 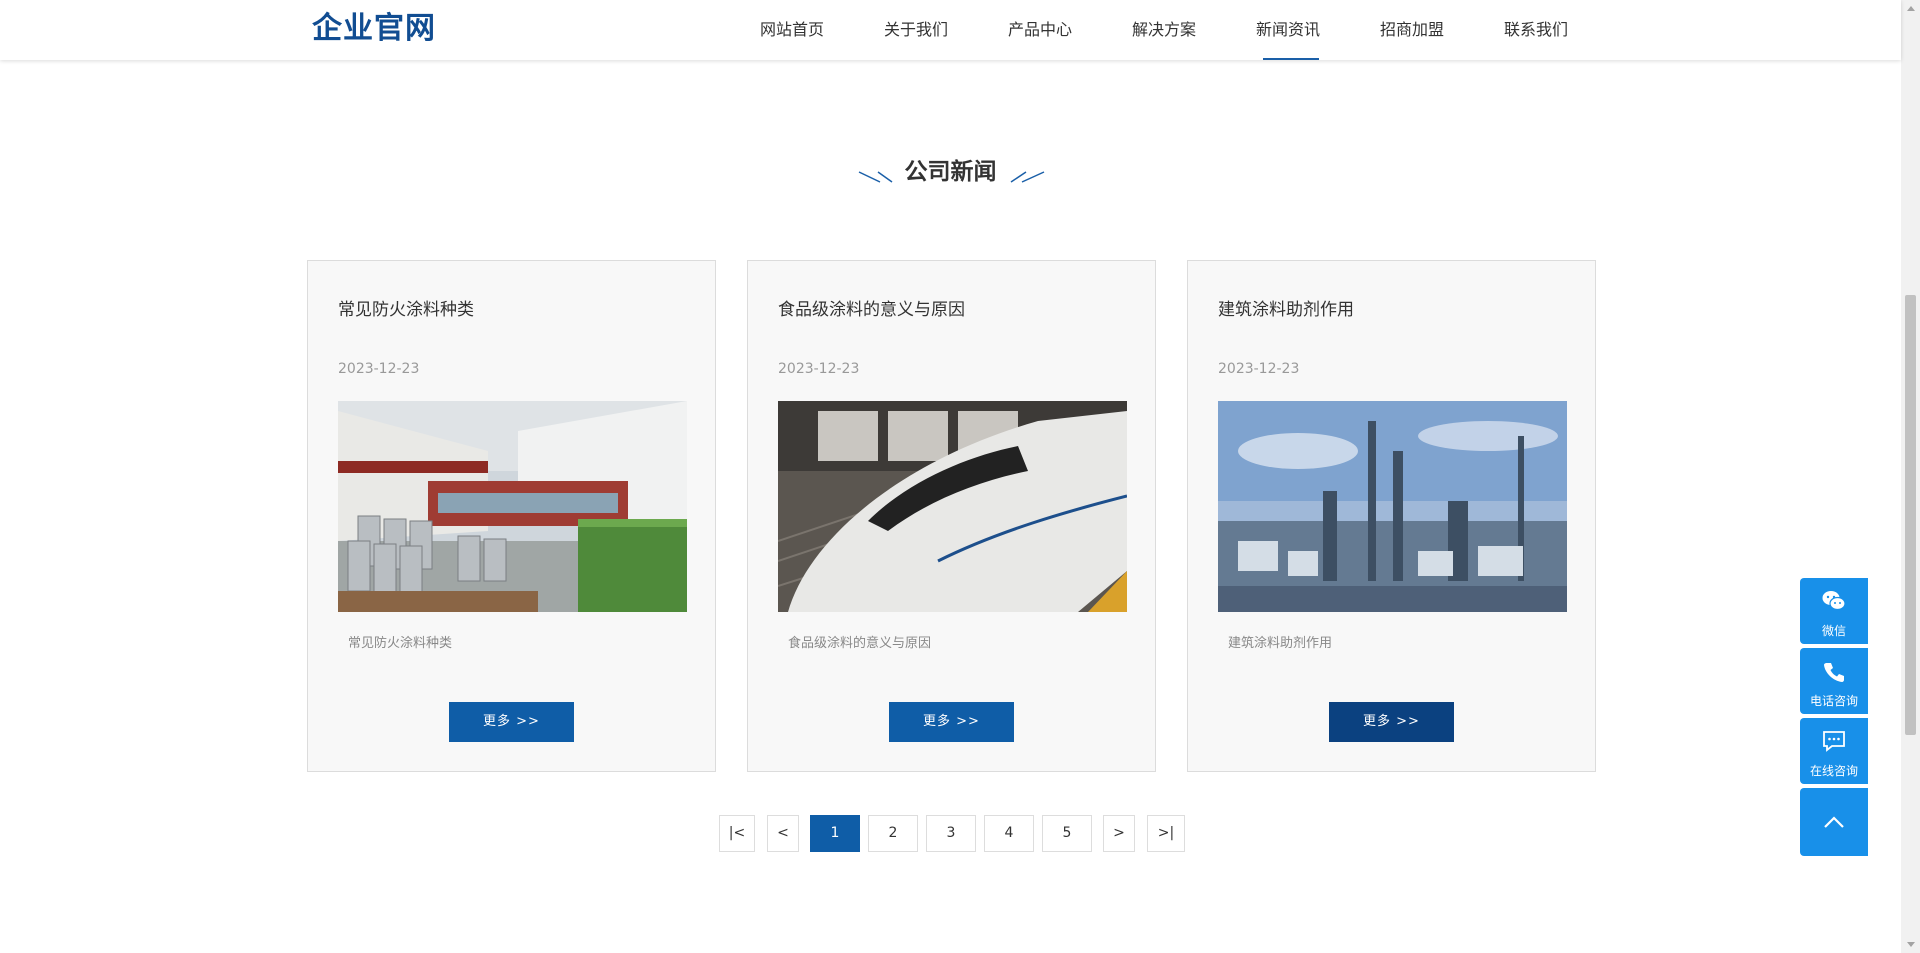 I want to click on title-right-decoration-icon, so click(x=1027, y=177).